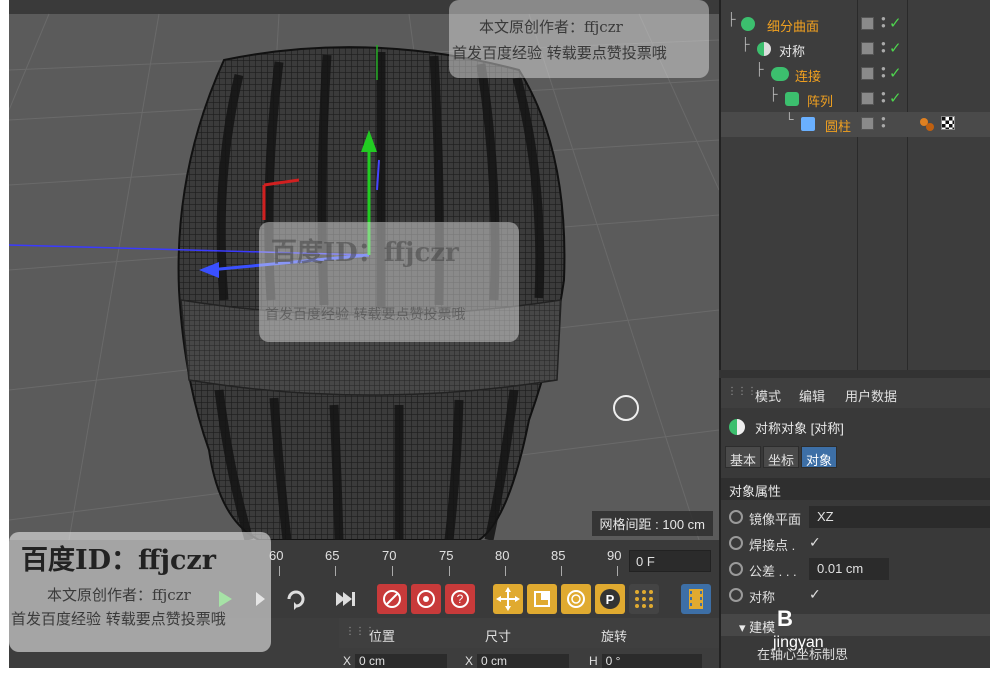  Describe the element at coordinates (772, 545) in the screenshot. I see `param-label: 焊接点 .` at that location.